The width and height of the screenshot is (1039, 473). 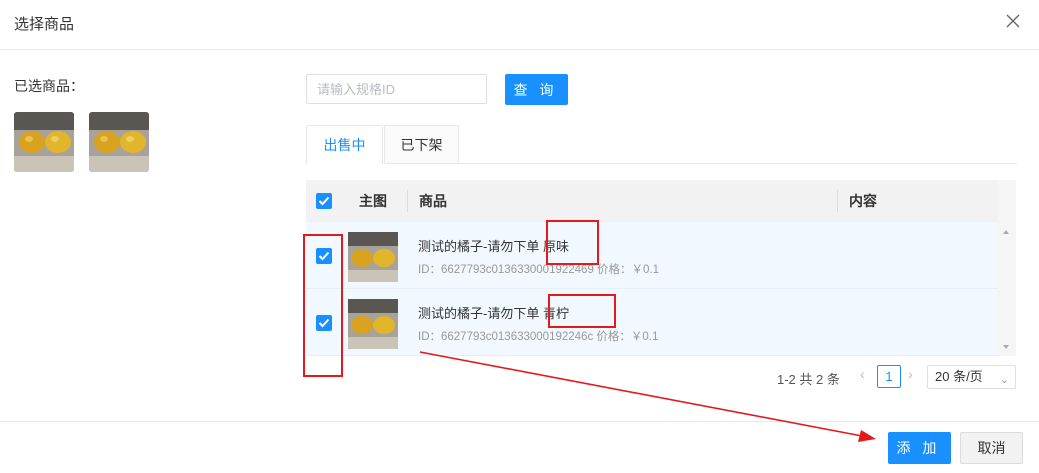 What do you see at coordinates (493, 246) in the screenshot?
I see `product-name: 测试的橘子-请勿下单 原味` at bounding box center [493, 246].